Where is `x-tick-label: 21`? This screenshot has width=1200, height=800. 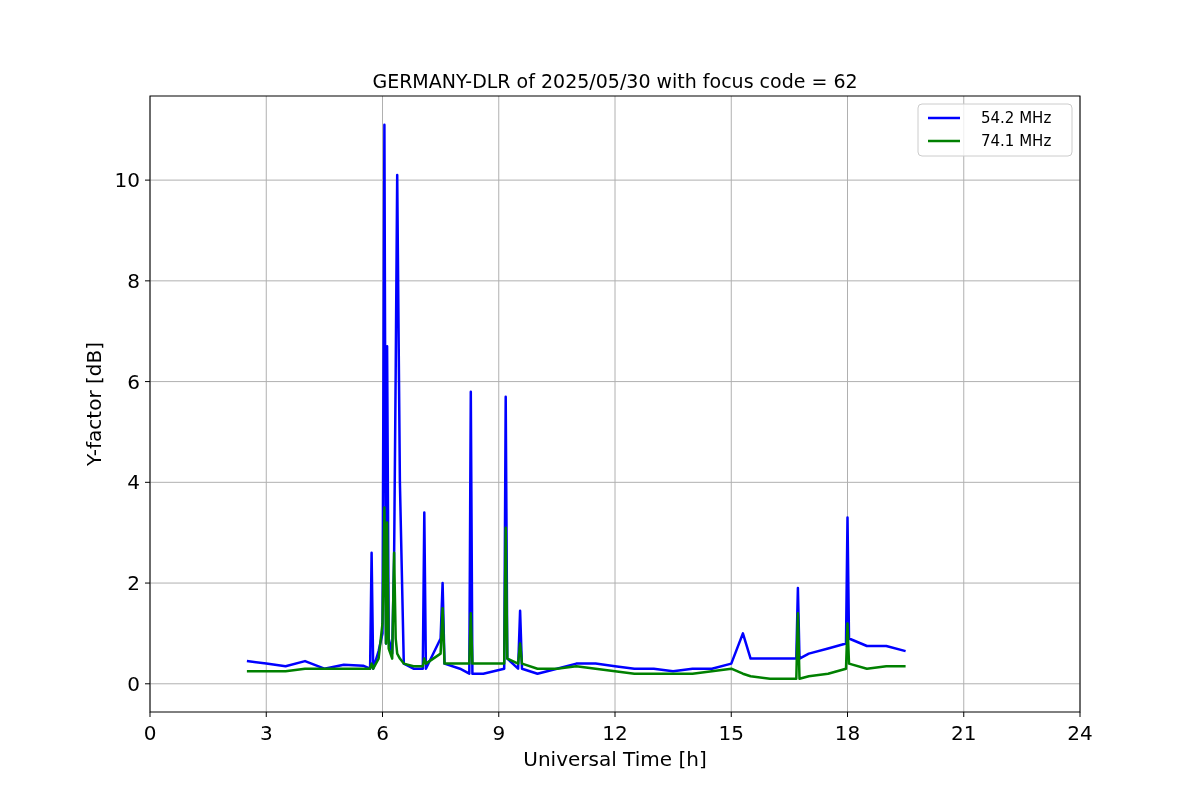
x-tick-label: 21 is located at coordinates (964, 733).